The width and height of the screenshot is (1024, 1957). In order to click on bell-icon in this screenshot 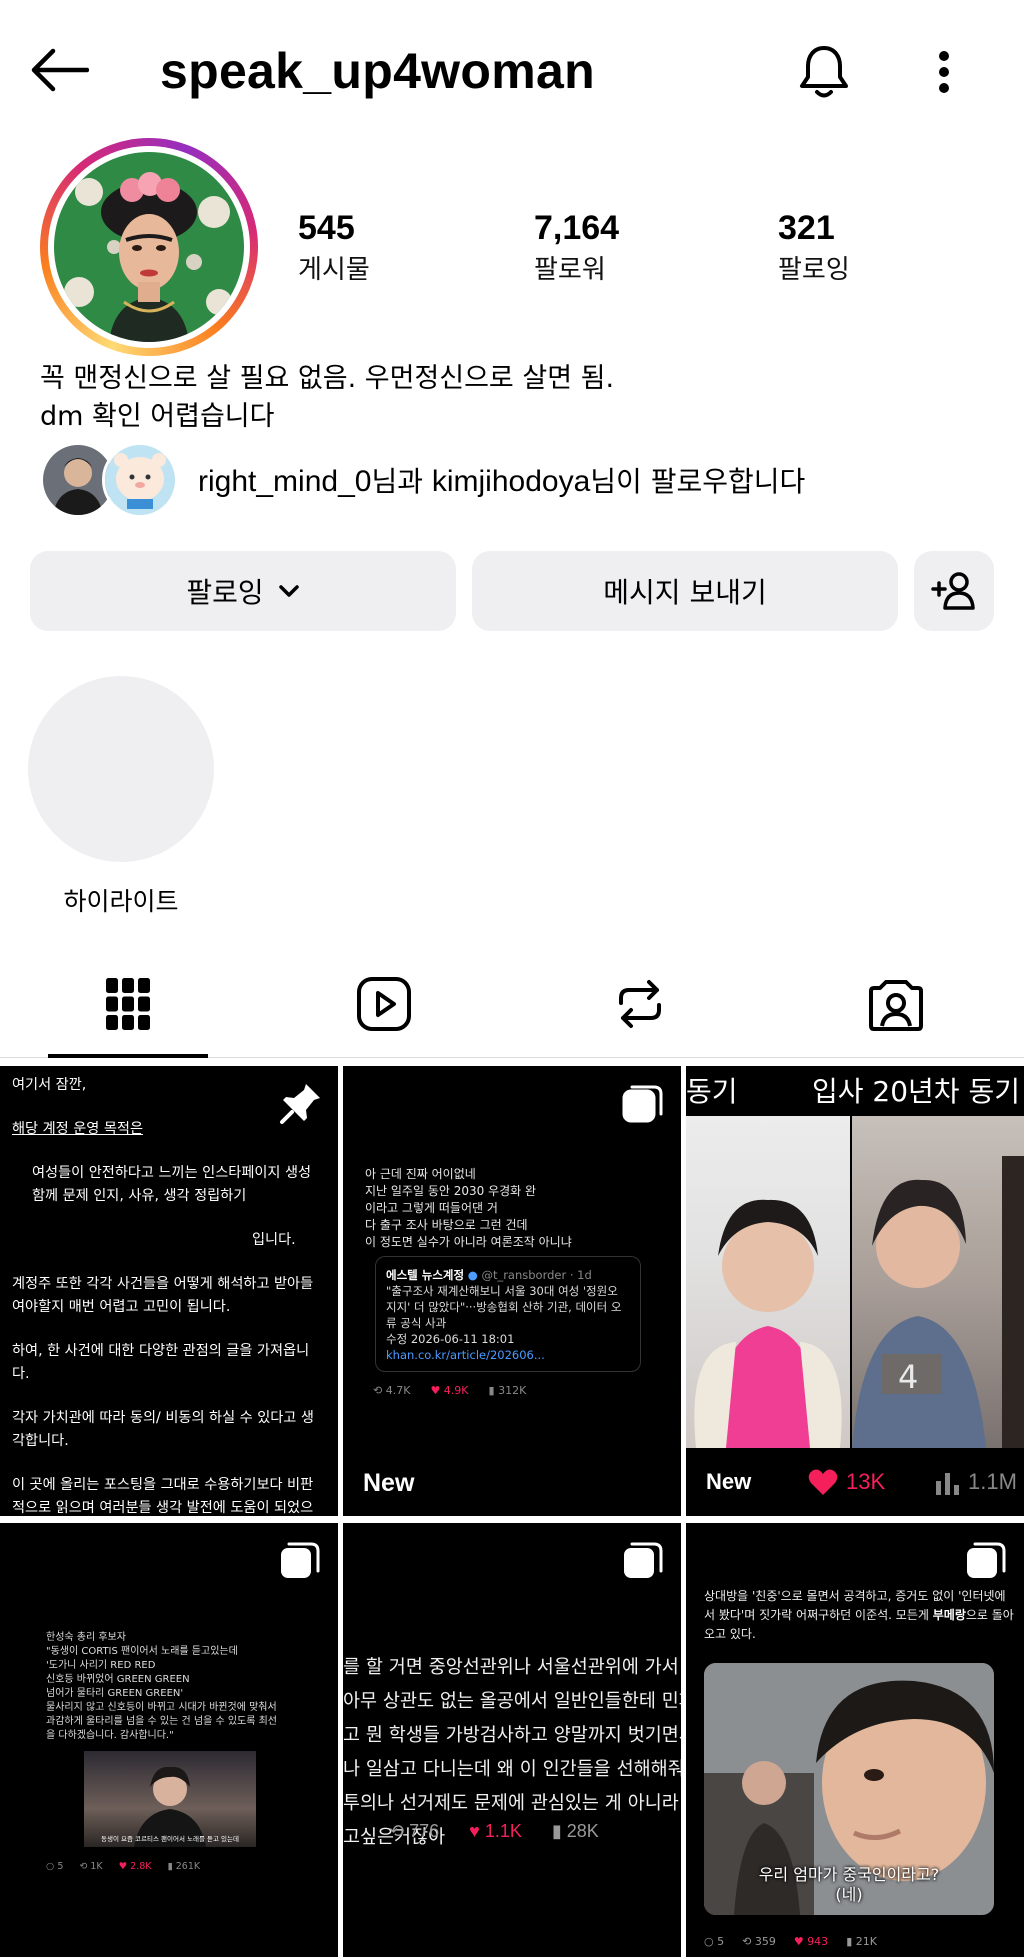, I will do `click(824, 72)`.